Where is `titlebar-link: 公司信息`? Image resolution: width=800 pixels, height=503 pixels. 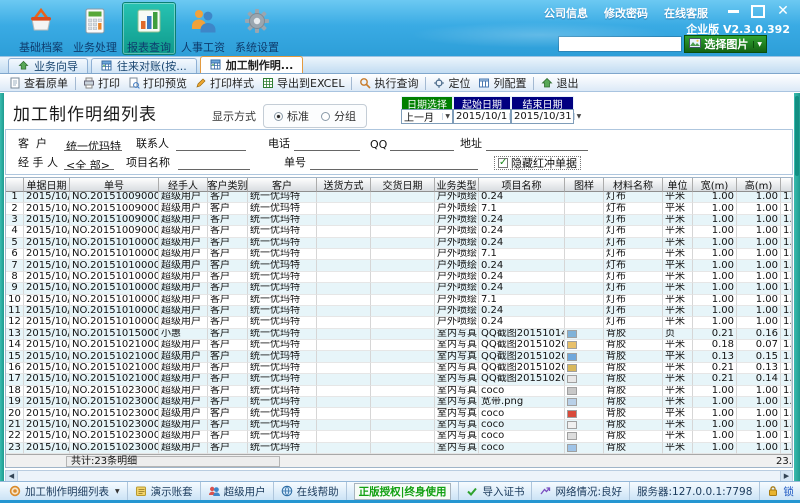
titlebar-link: 公司信息 is located at coordinates (566, 13).